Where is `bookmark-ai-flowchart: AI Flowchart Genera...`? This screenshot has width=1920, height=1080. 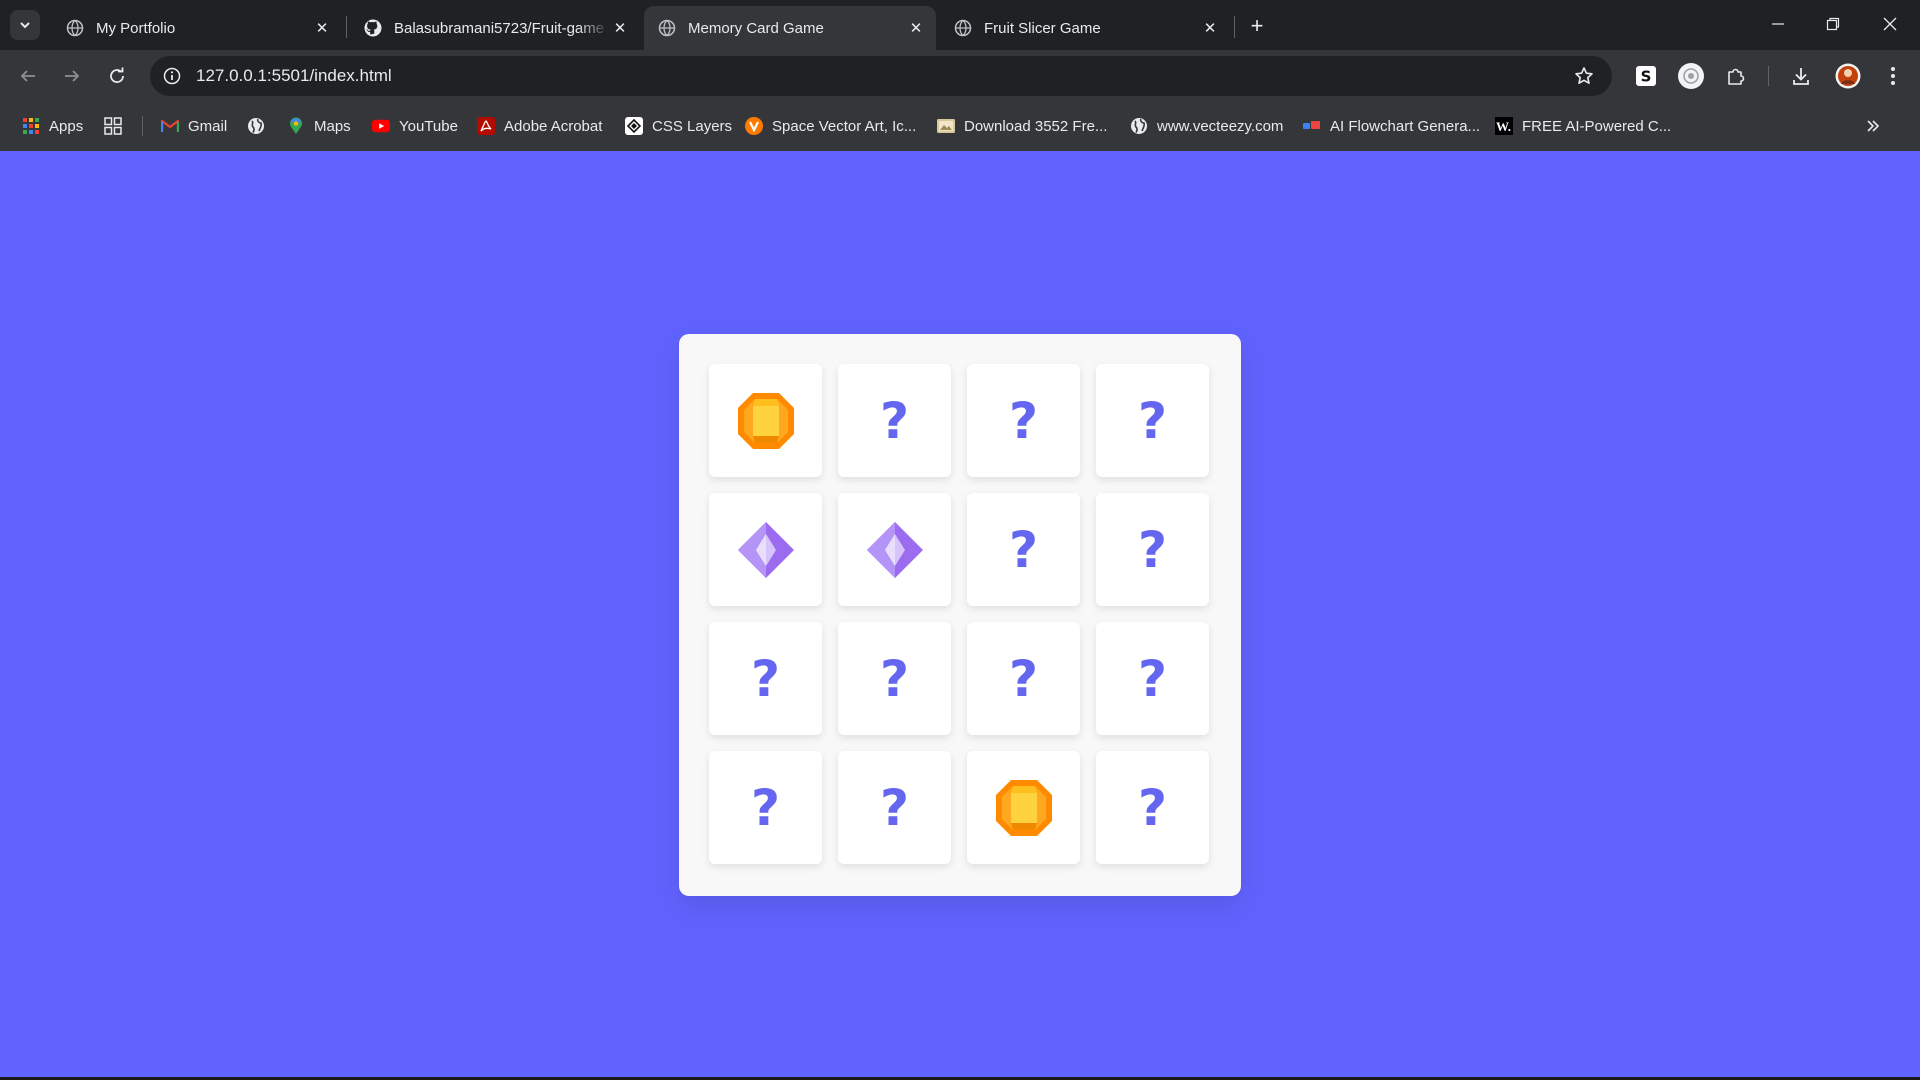 bookmark-ai-flowchart: AI Flowchart Genera... is located at coordinates (1391, 126).